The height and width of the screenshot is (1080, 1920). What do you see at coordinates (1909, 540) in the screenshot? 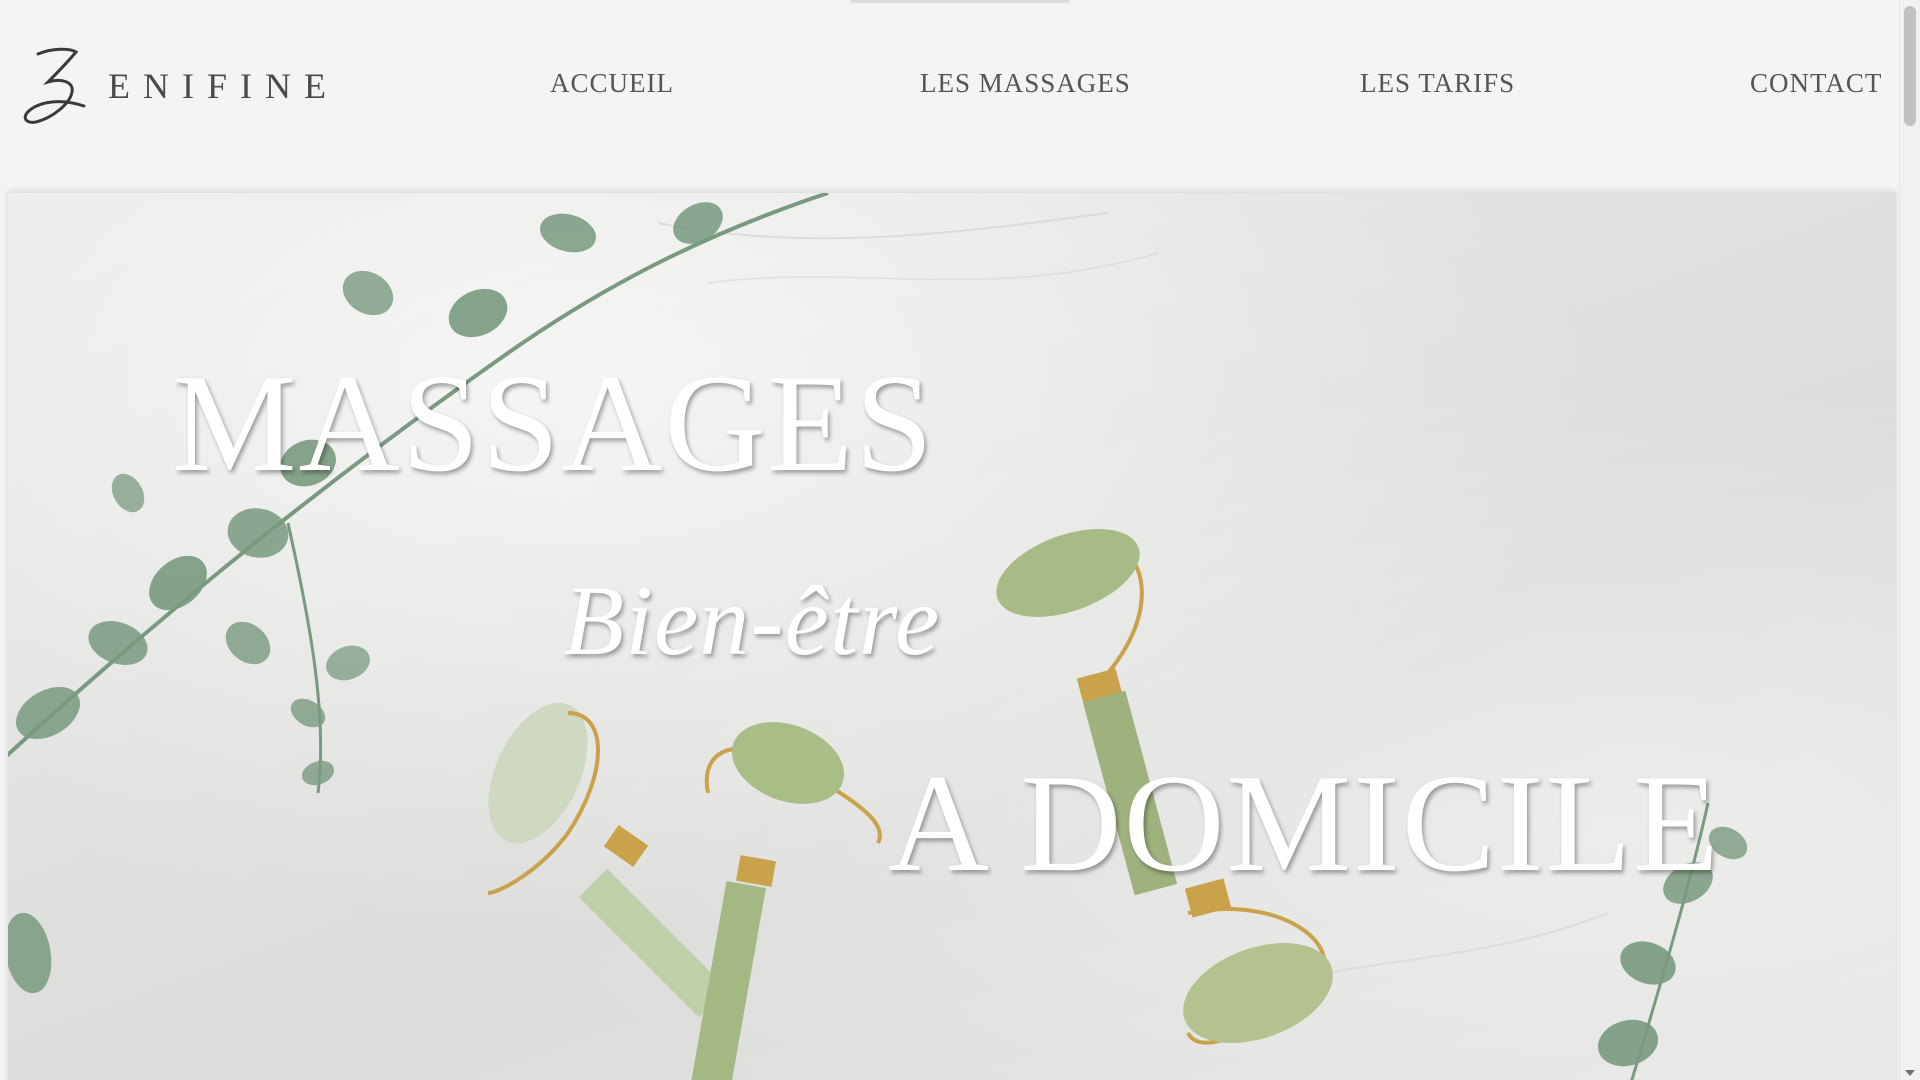
I see `page-scrollbar` at bounding box center [1909, 540].